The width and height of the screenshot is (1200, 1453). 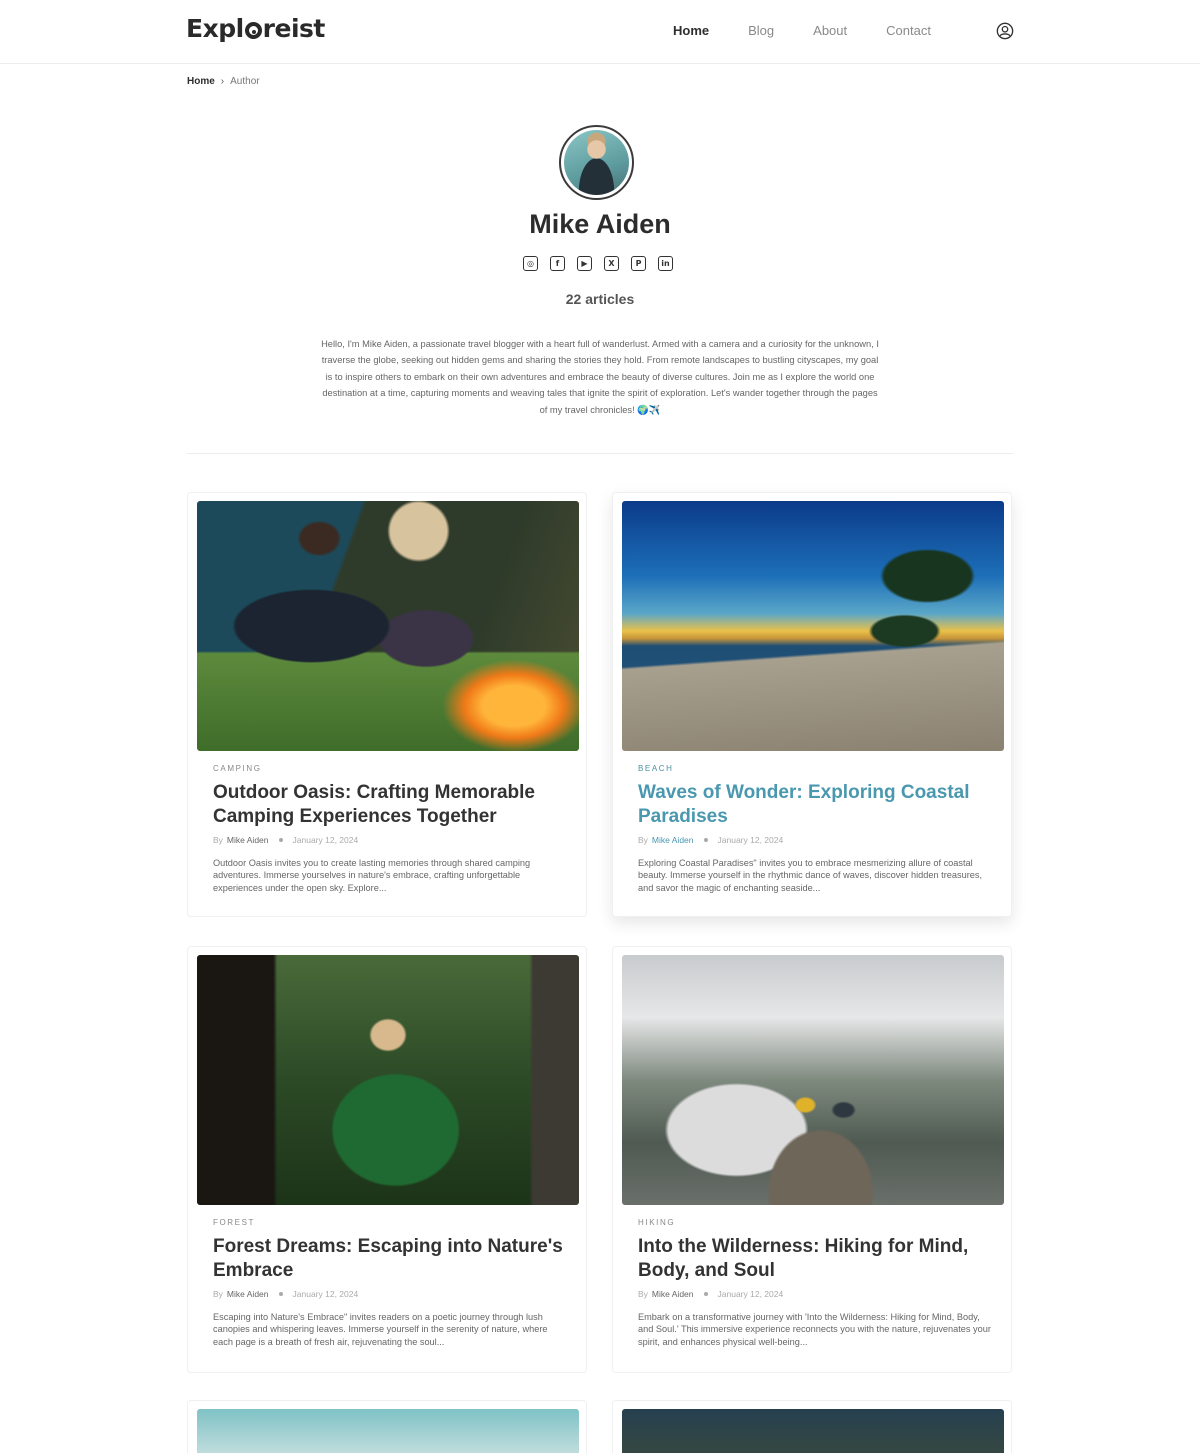 I want to click on logo-text-right: reist, so click(x=294, y=28).